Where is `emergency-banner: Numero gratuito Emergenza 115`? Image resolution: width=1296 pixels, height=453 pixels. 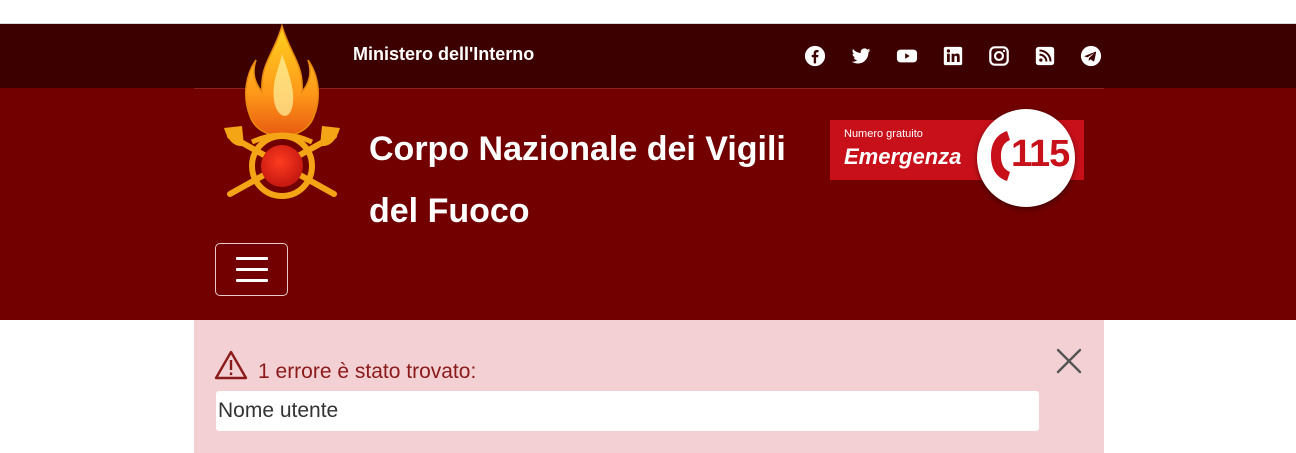 emergency-banner: Numero gratuito Emergenza 115 is located at coordinates (957, 163).